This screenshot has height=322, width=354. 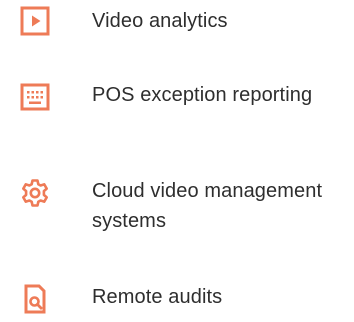 I want to click on feature-label: Remote audits, so click(x=157, y=297).